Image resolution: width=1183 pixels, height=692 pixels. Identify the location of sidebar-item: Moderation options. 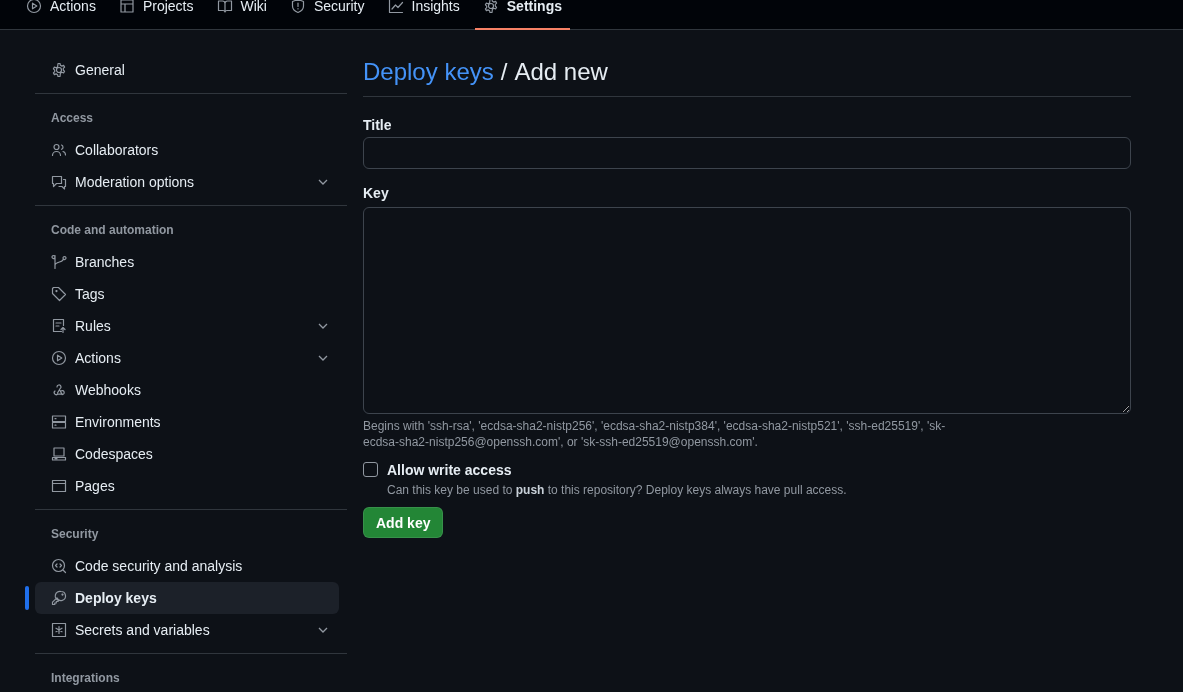
(191, 182).